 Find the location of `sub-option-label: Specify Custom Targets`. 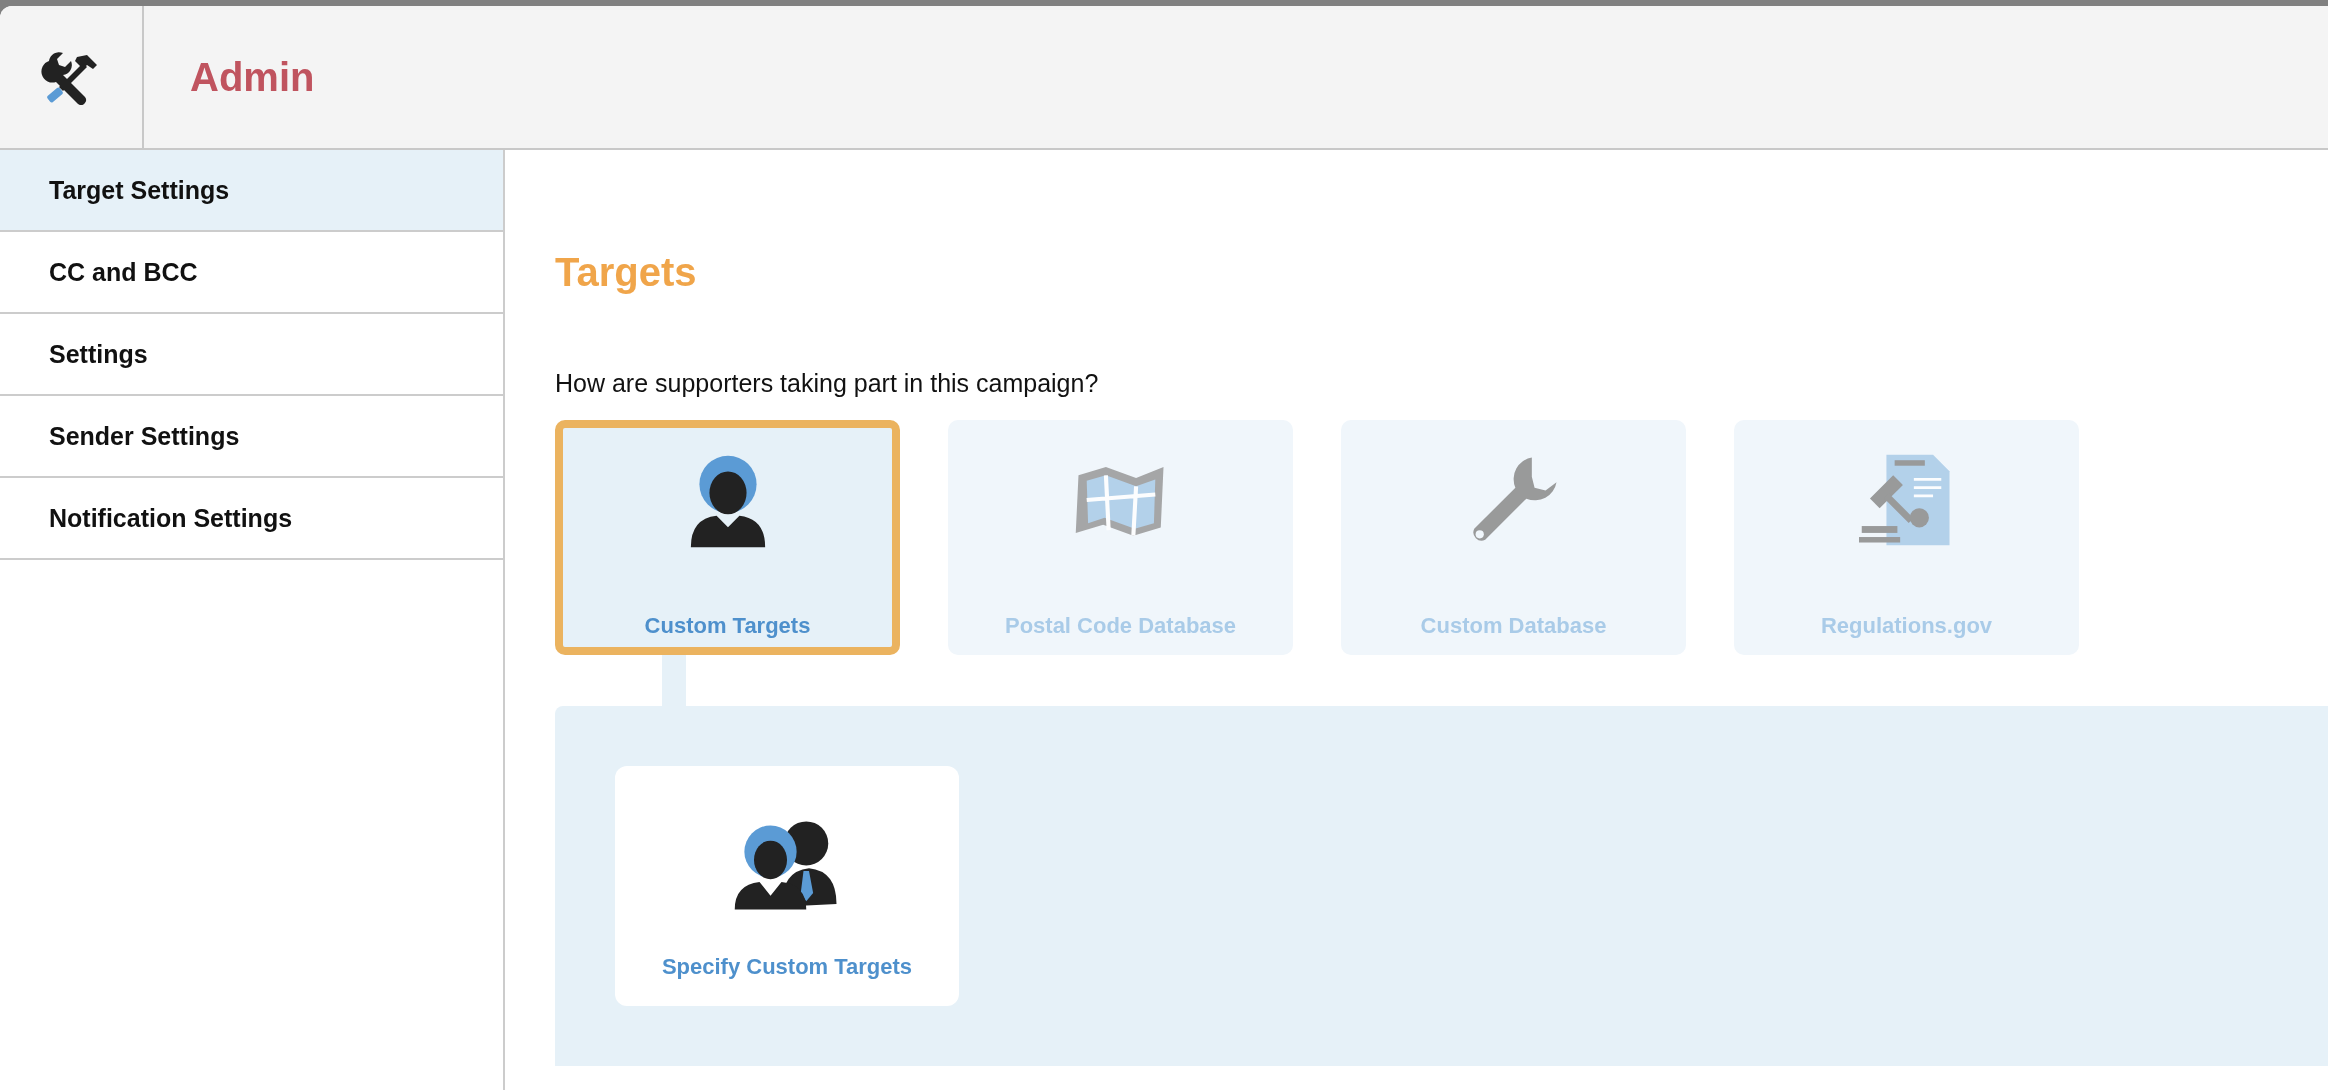

sub-option-label: Specify Custom Targets is located at coordinates (787, 967).